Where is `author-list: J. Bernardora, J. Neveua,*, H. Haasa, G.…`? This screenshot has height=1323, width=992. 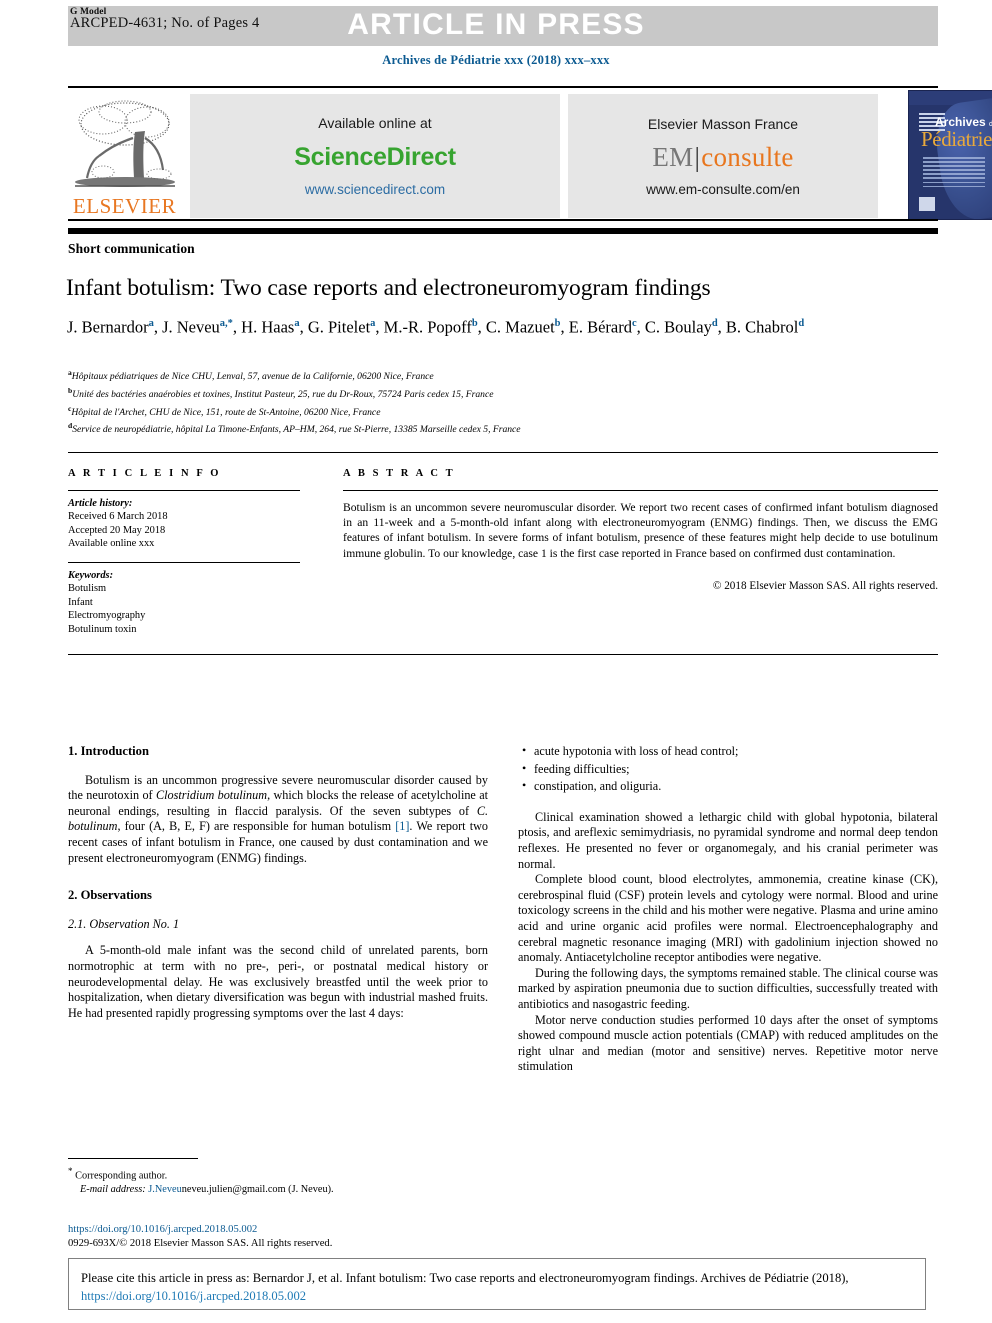 author-list: J. Bernardora, J. Neveua,*, H. Haasa, G.… is located at coordinates (436, 327).